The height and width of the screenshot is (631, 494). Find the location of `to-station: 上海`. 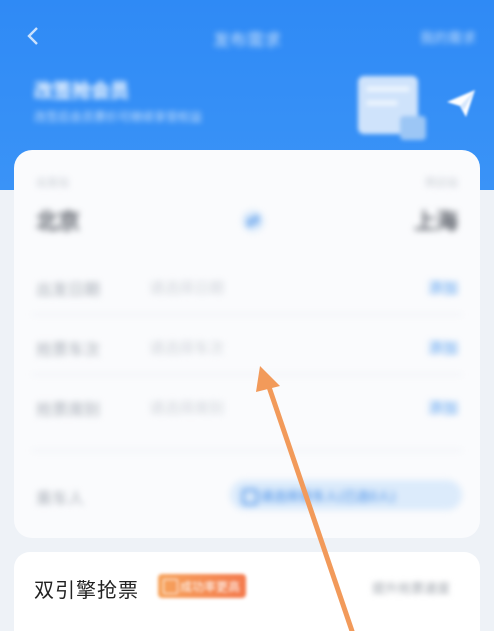

to-station: 上海 is located at coordinates (436, 220).